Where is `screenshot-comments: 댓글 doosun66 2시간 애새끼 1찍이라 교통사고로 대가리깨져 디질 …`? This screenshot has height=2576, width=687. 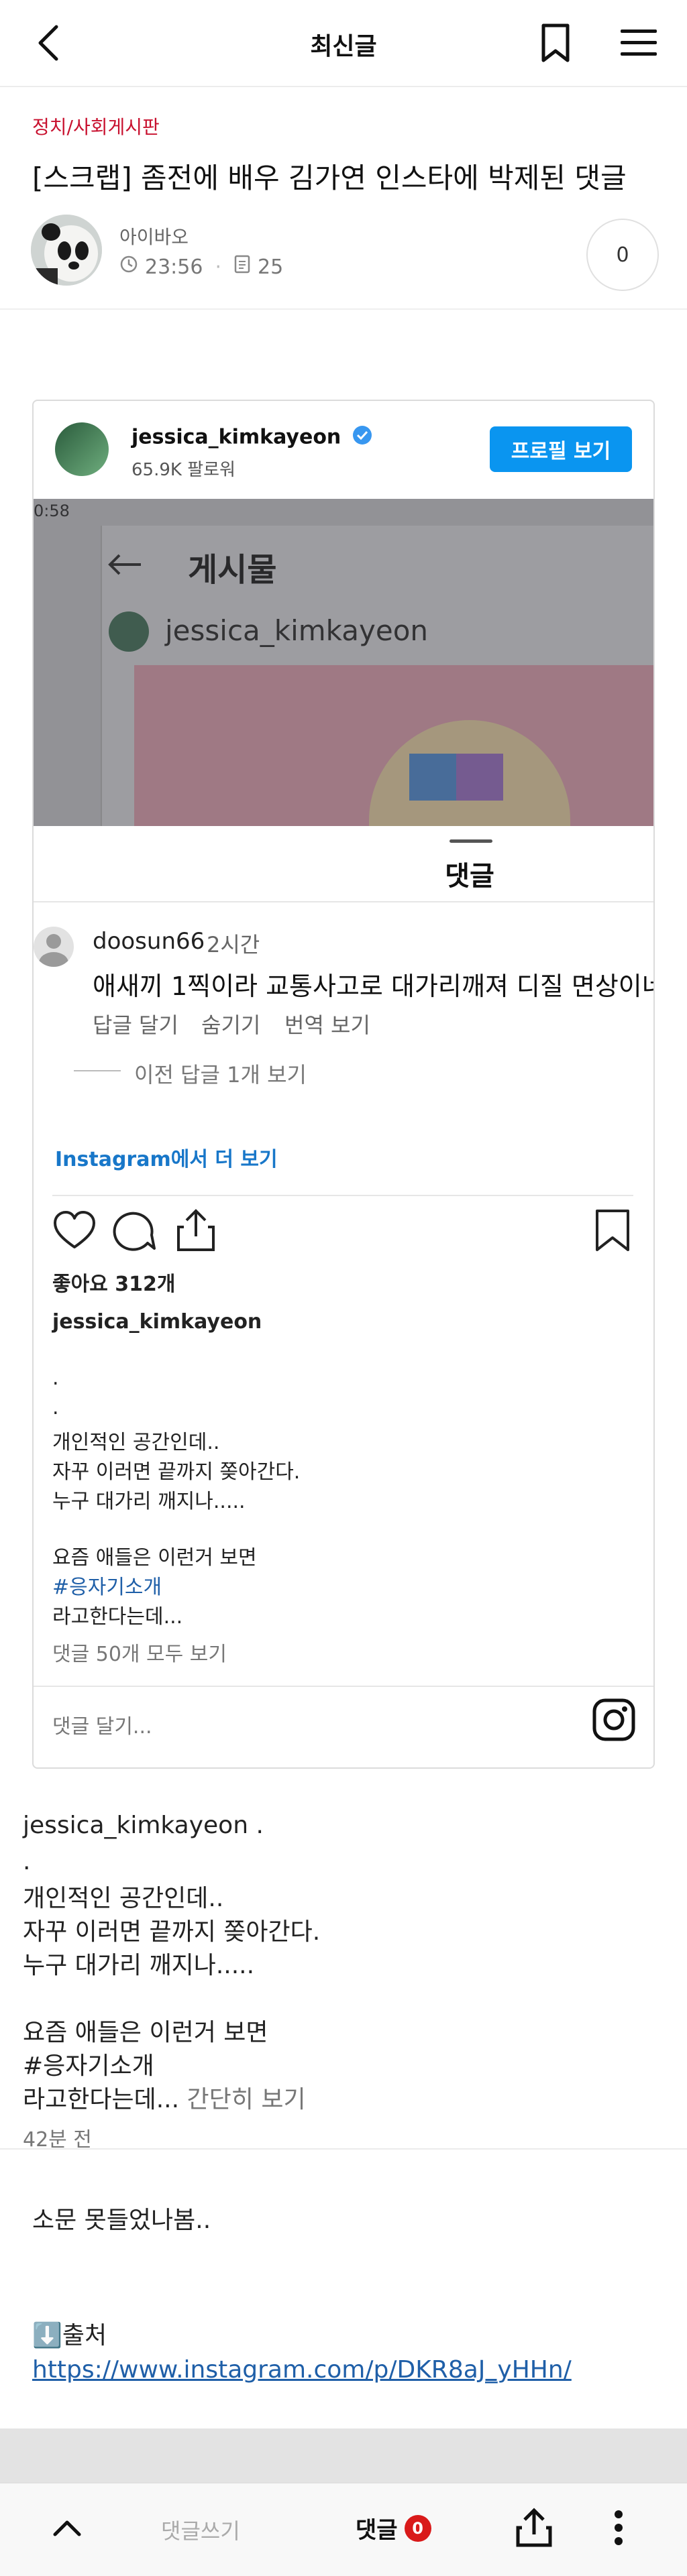
screenshot-comments: 댓글 doosun66 2시간 애새끼 1찍이라 교통사고로 대가리깨져 디질 … is located at coordinates (343, 980).